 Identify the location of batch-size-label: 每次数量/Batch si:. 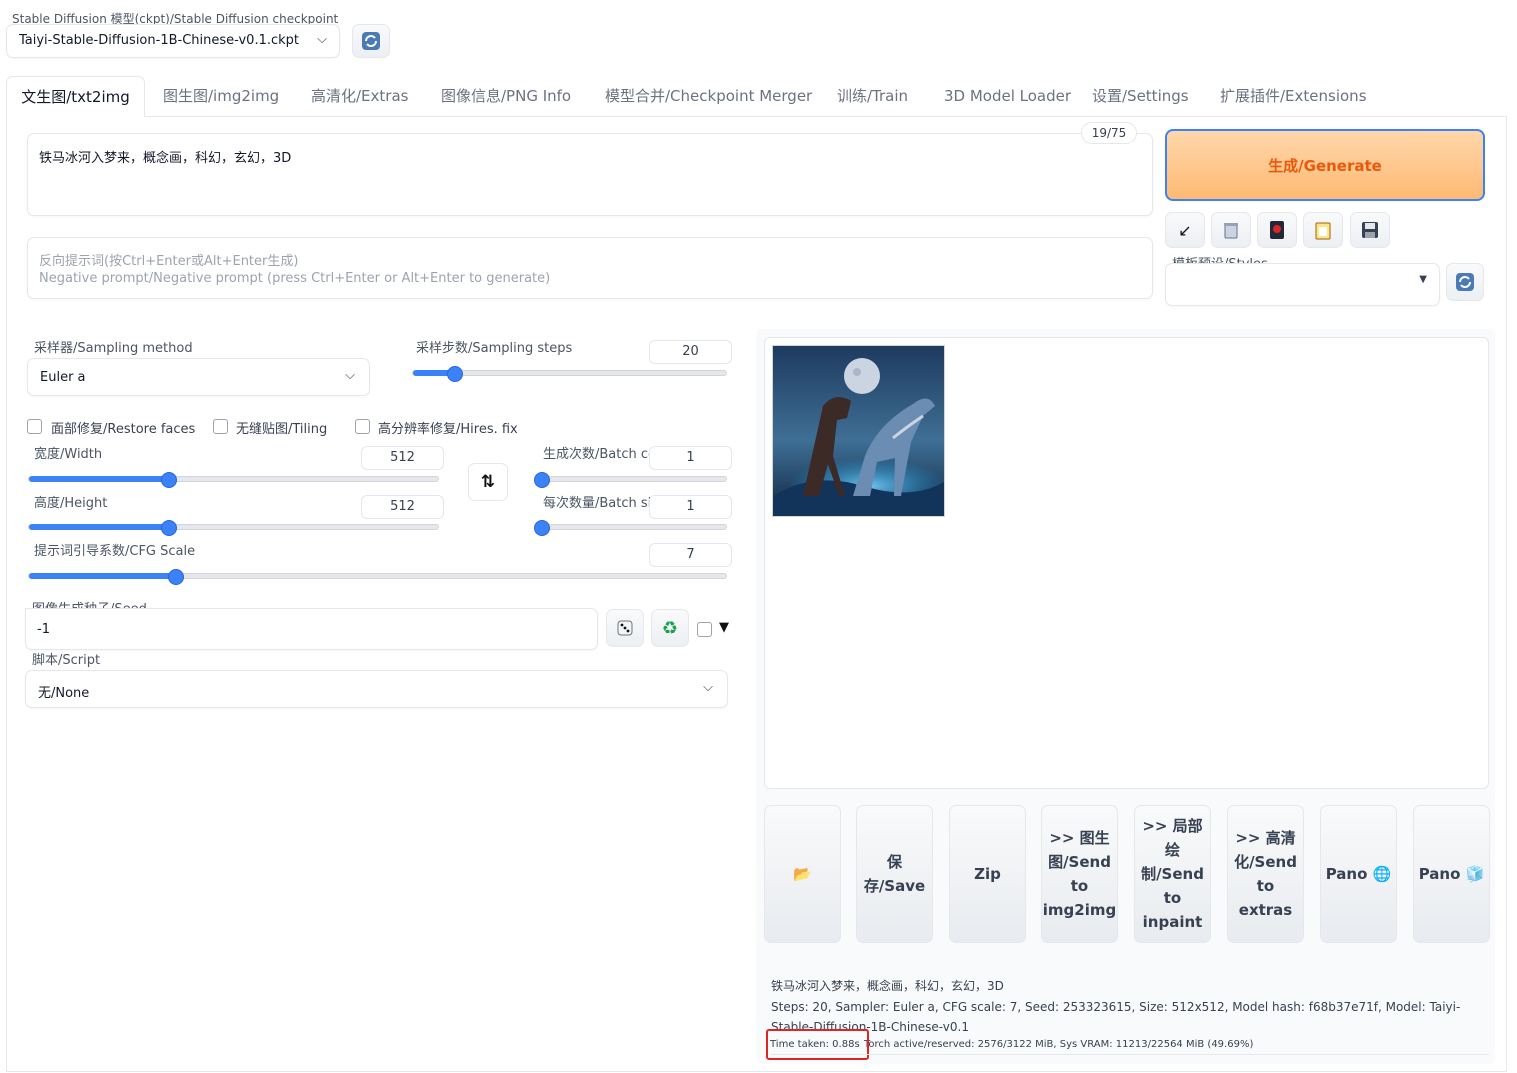
(596, 503).